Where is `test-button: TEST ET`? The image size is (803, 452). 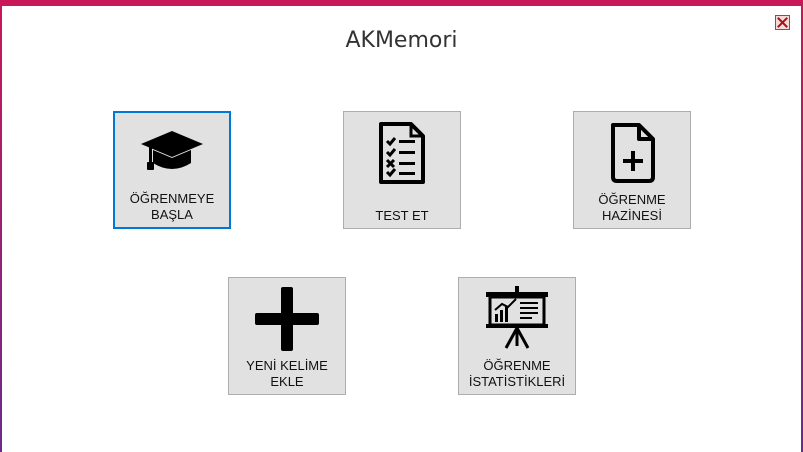
test-button: TEST ET is located at coordinates (402, 170).